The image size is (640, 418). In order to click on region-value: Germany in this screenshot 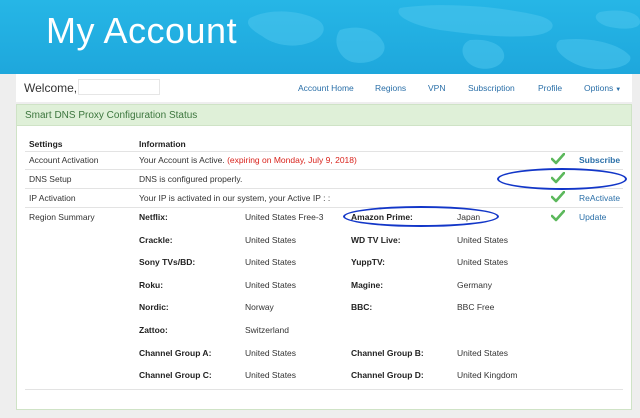, I will do `click(474, 285)`.